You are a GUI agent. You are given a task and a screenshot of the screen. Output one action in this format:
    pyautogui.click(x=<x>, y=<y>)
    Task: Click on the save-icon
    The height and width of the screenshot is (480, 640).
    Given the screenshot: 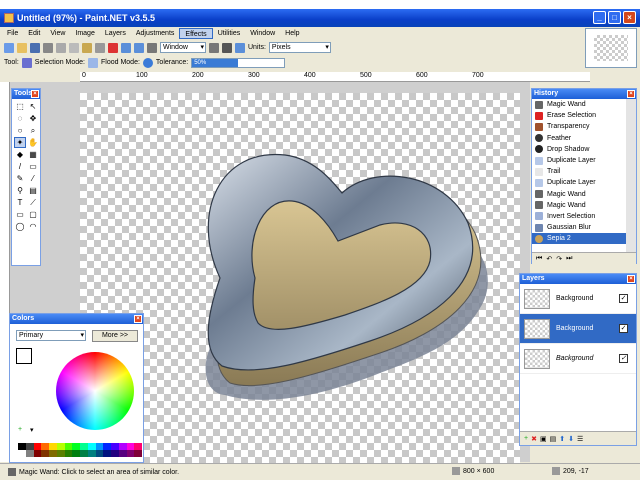 What is the action you would take?
    pyautogui.click(x=35, y=47)
    